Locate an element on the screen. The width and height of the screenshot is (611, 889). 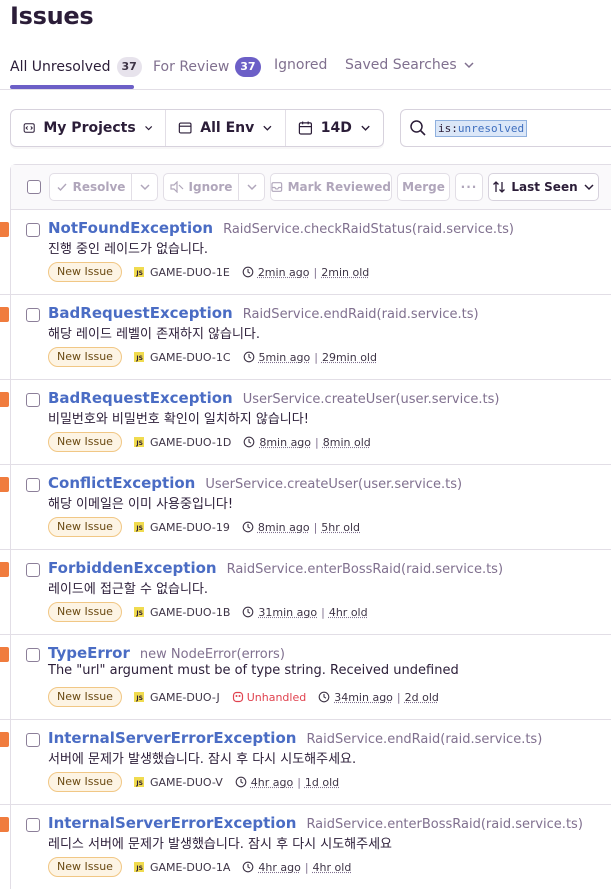
last-seen: 5min ago is located at coordinates (285, 357).